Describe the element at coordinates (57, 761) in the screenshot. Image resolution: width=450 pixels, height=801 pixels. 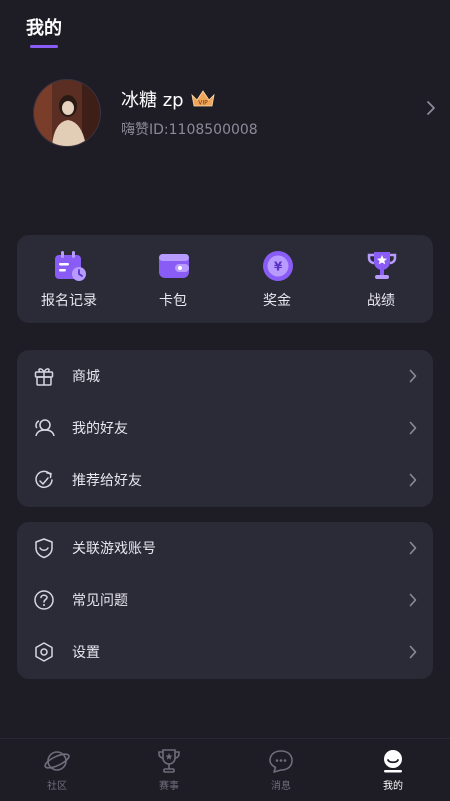
I see `planet-icon` at that location.